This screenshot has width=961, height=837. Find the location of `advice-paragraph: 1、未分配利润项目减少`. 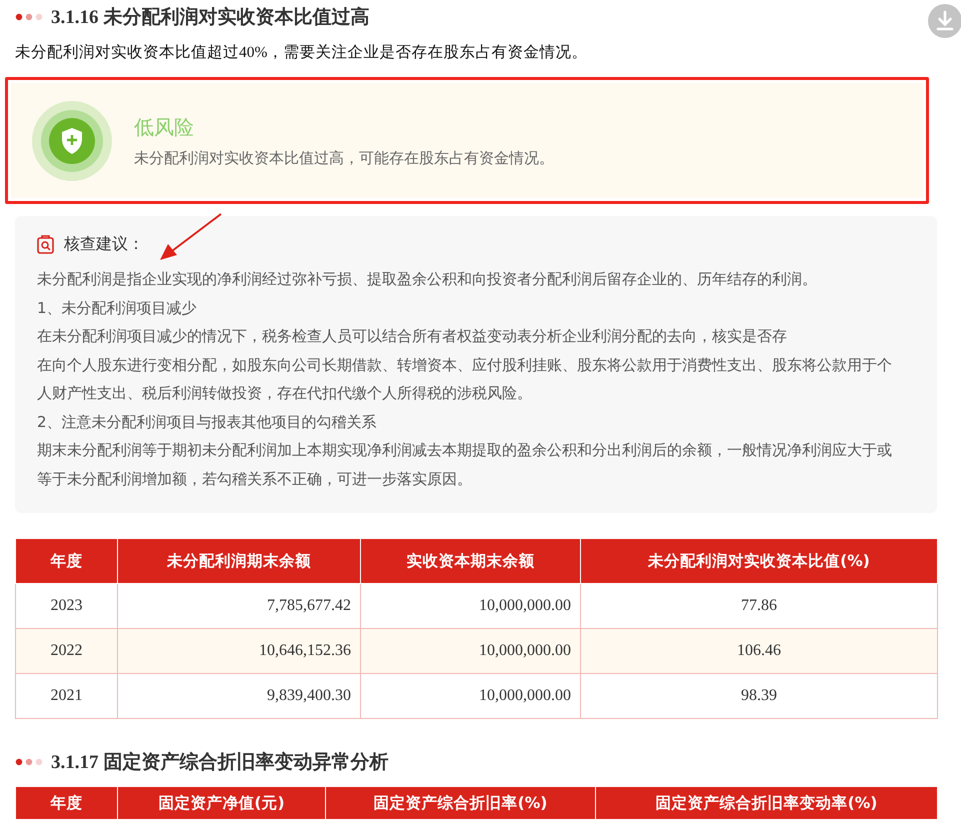

advice-paragraph: 1、未分配利润项目减少 is located at coordinates (117, 308).